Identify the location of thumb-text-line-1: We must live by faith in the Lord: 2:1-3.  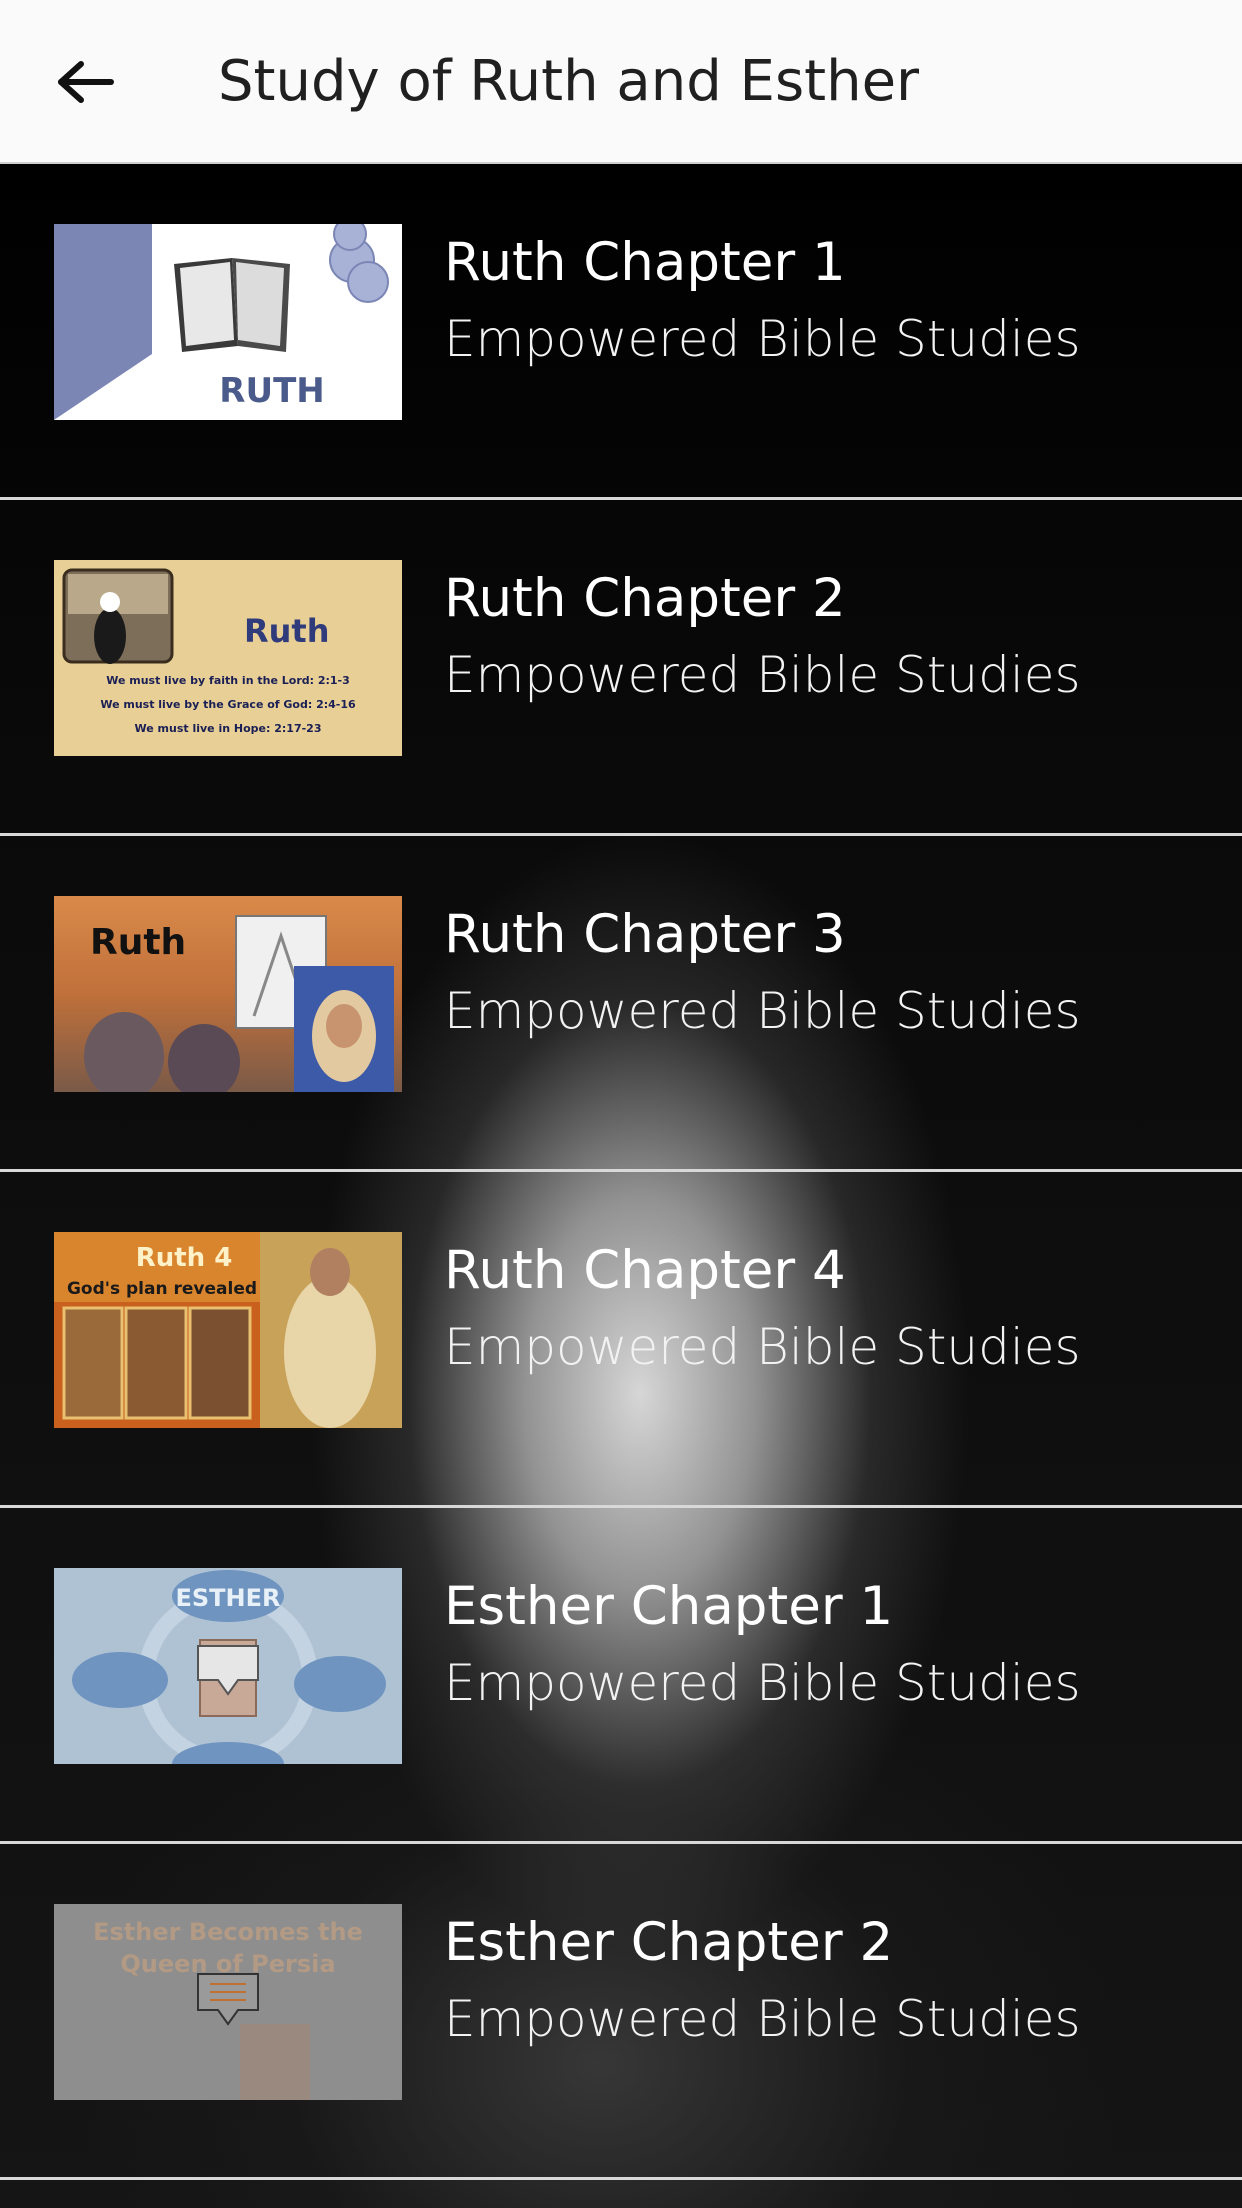
(228, 680).